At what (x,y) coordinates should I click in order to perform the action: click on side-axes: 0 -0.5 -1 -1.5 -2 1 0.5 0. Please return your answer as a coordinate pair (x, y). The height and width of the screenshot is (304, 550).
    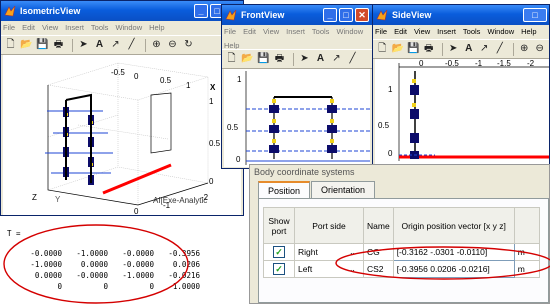
    Looking at the image, I should click on (462, 112).